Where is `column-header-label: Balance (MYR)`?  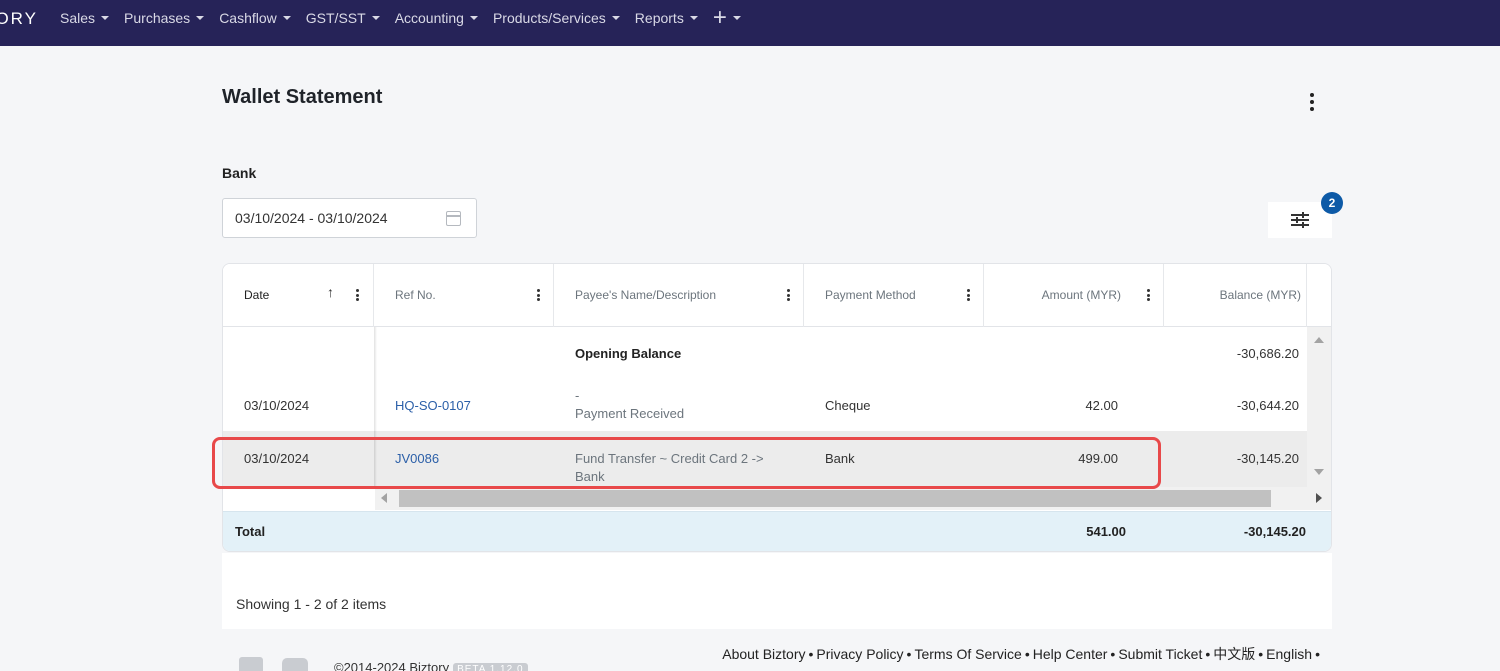
column-header-label: Balance (MYR) is located at coordinates (1260, 295).